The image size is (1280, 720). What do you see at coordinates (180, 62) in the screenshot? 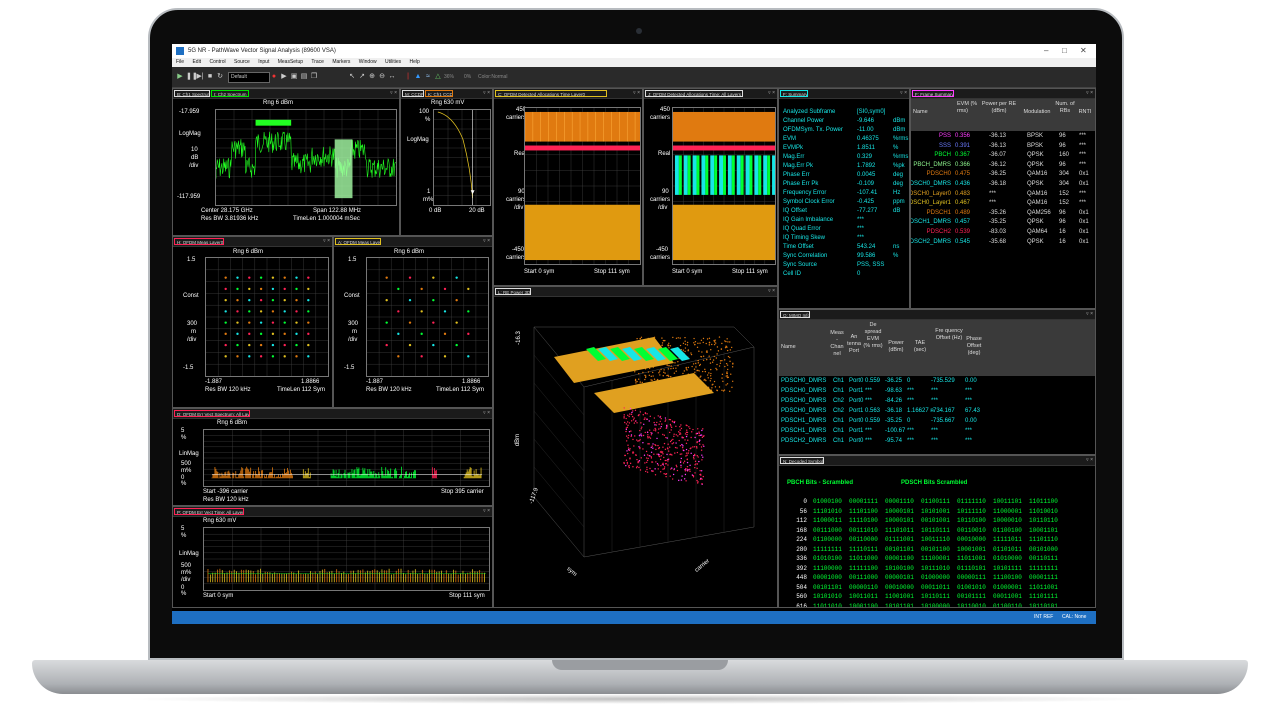
I see `menu-file: File` at bounding box center [180, 62].